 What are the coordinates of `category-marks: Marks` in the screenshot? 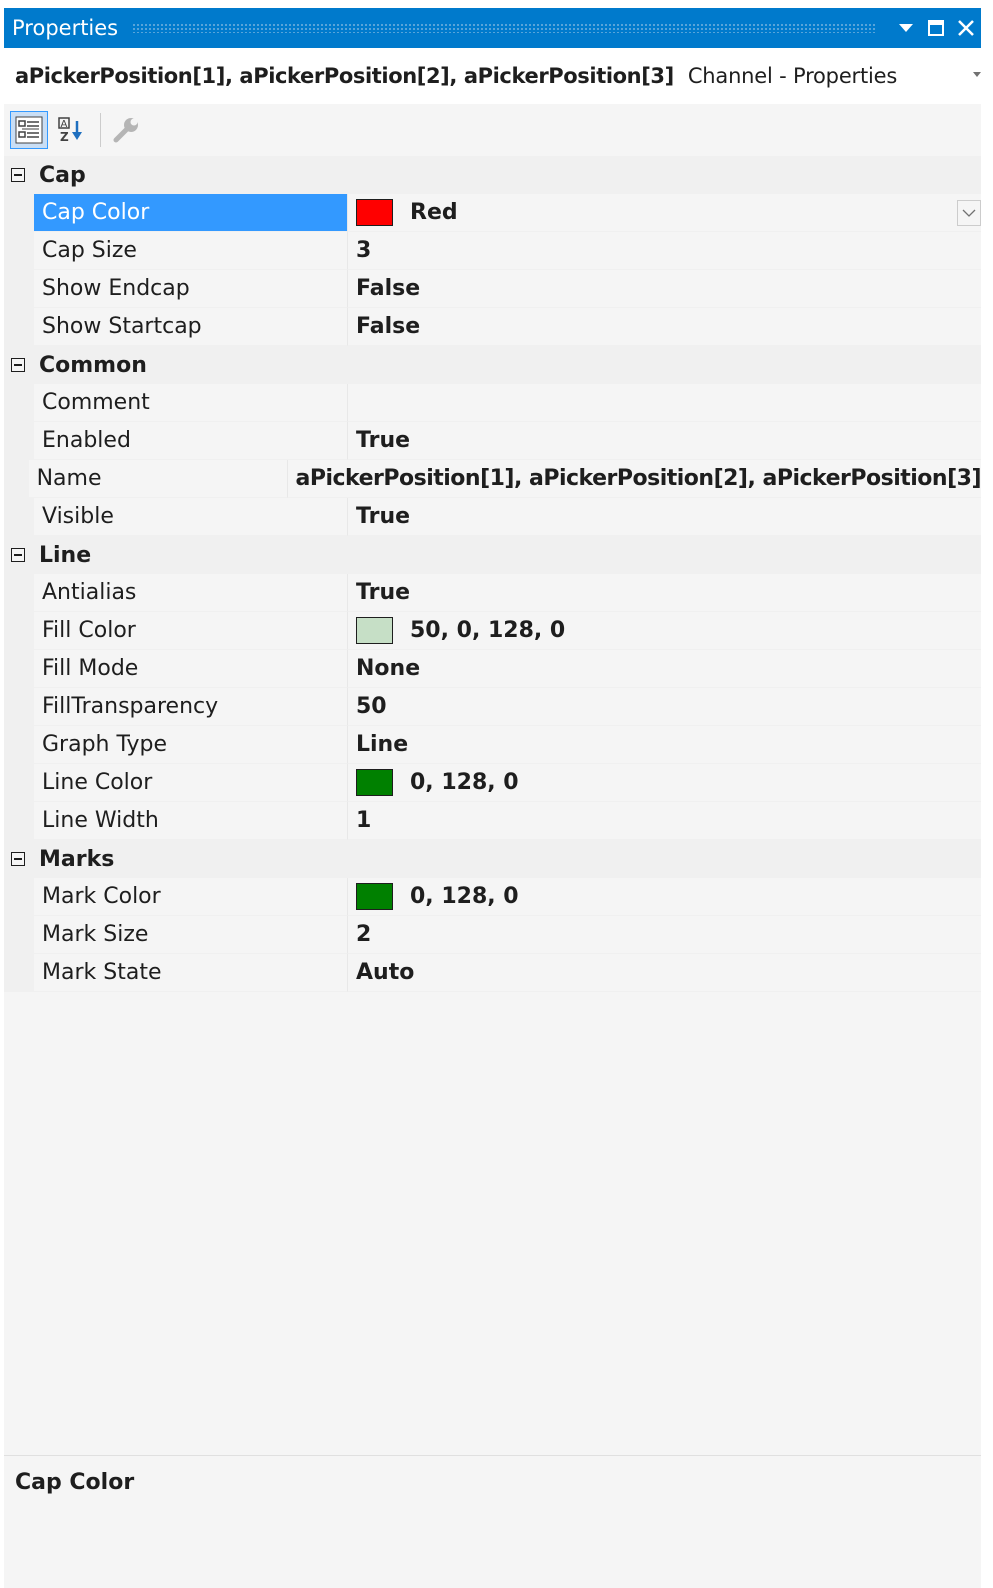 It's located at (492, 859).